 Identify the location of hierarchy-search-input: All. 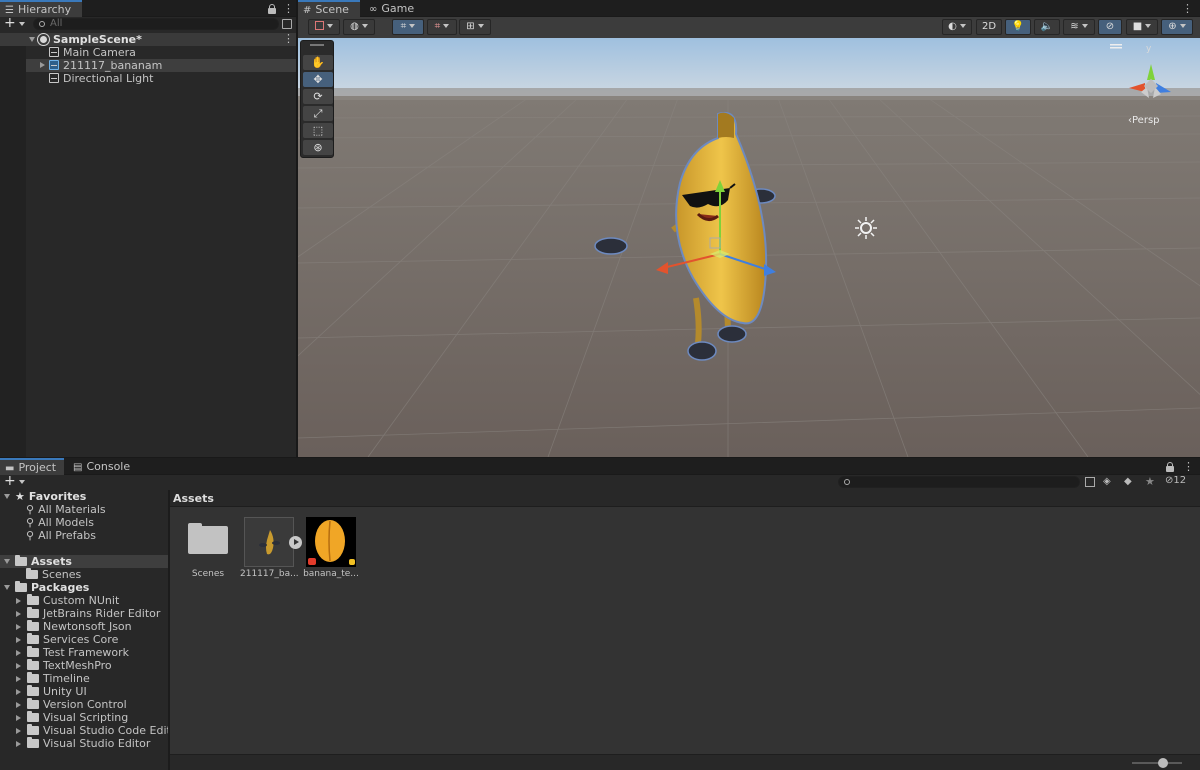
(156, 24).